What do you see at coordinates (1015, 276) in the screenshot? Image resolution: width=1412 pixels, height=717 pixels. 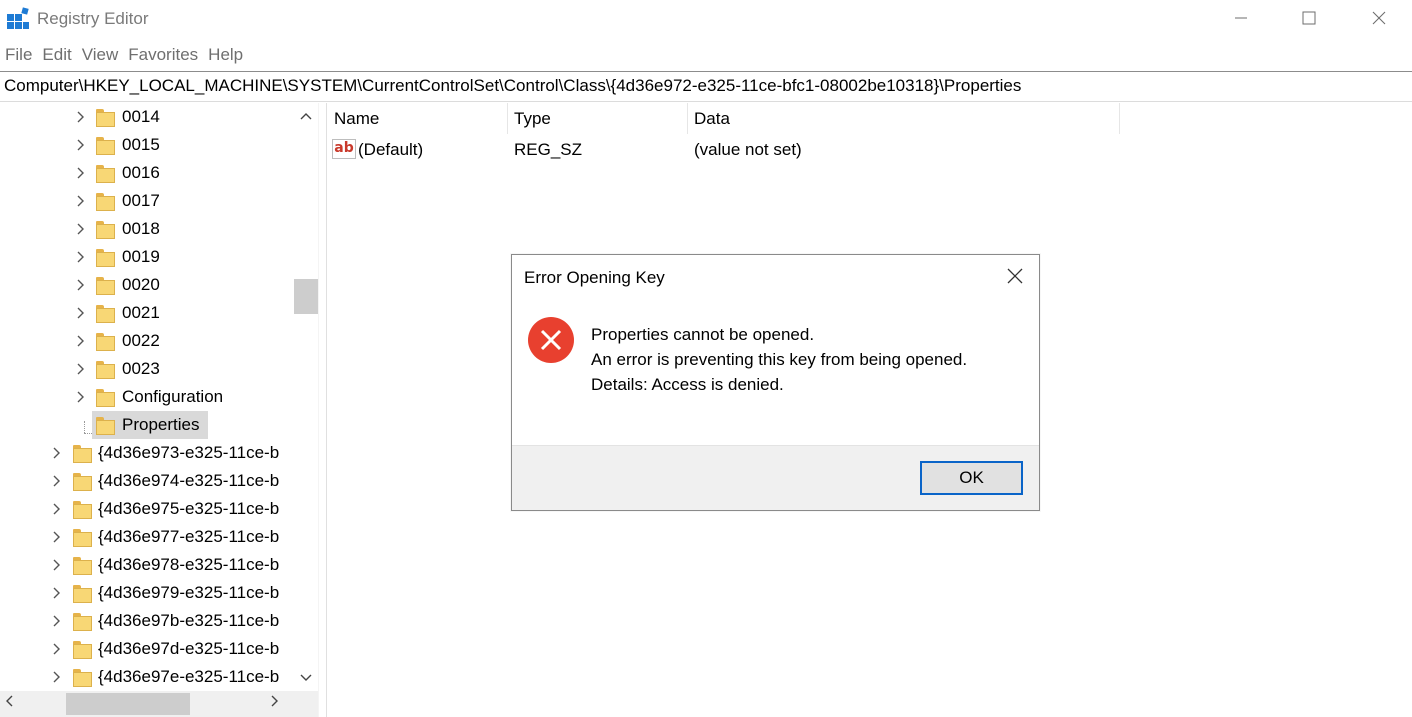 I see `dialog-close-button` at bounding box center [1015, 276].